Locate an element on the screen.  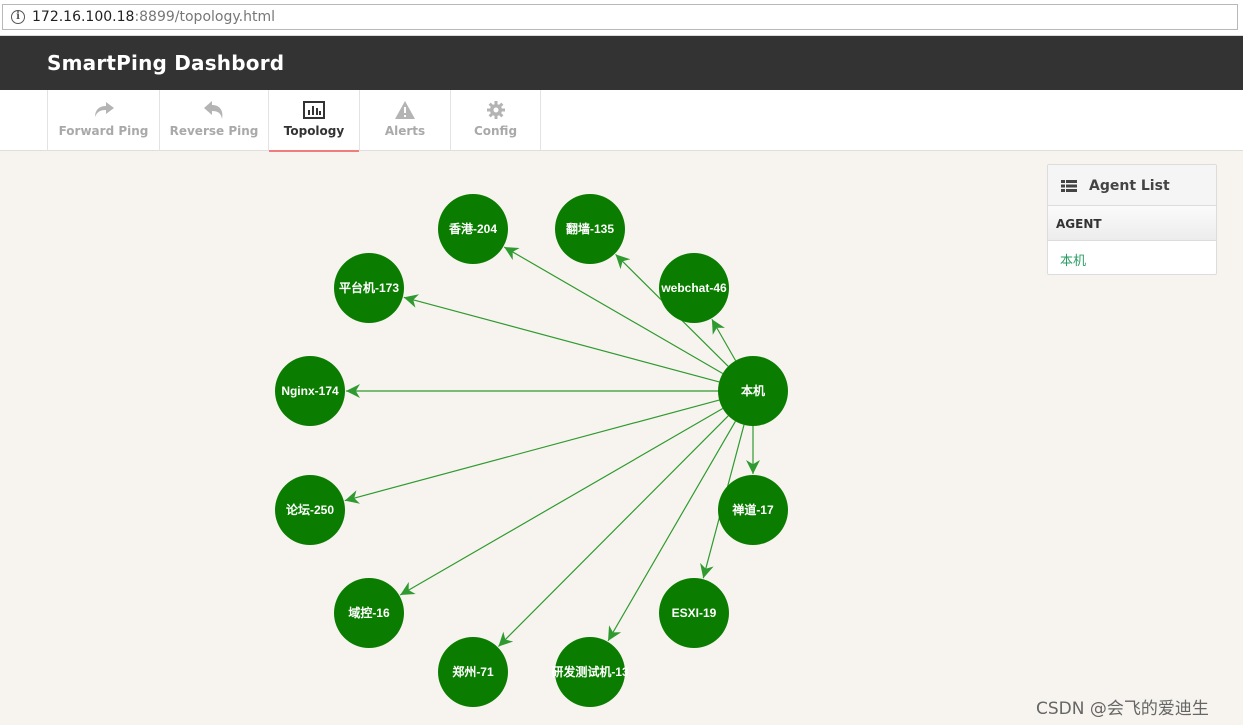
topology-node: 平台机-173 is located at coordinates (369, 288).